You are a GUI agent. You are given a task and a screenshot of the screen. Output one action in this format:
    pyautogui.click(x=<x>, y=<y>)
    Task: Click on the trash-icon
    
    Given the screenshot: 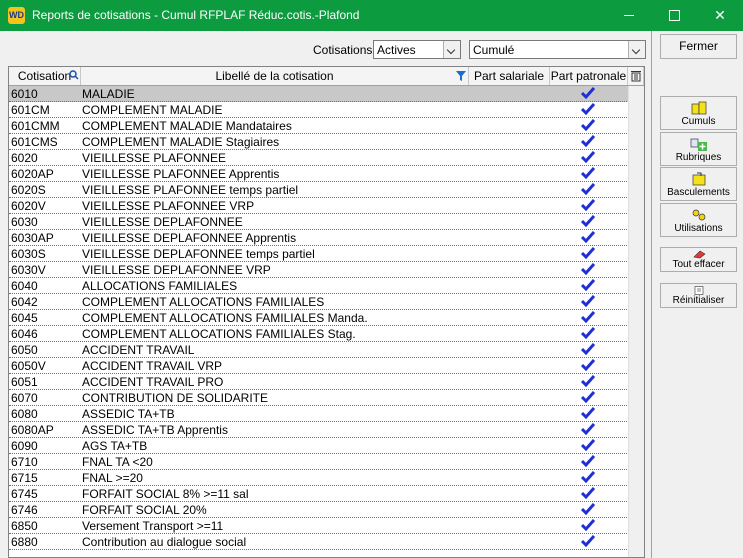 What is the action you would take?
    pyautogui.click(x=636, y=76)
    